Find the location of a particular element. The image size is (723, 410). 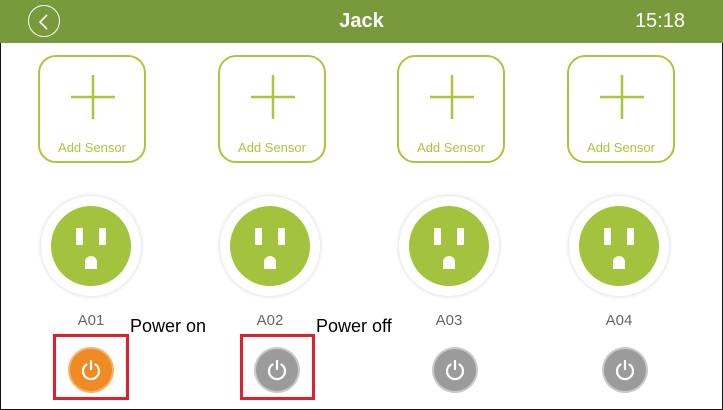

add-sensor-button-3: Add Sensor is located at coordinates (451, 109).